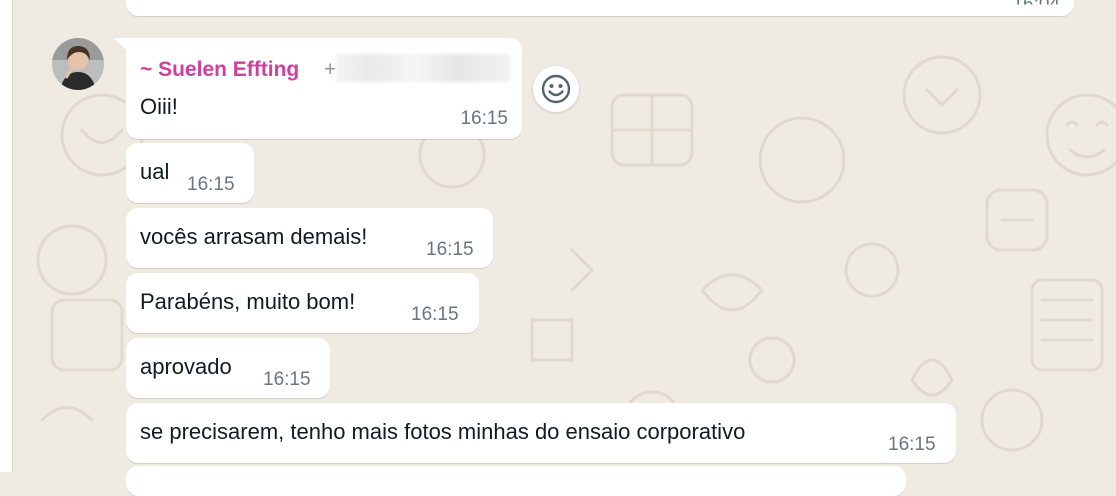  Describe the element at coordinates (330, 69) in the screenshot. I see `sender-phone-prefix: +` at that location.